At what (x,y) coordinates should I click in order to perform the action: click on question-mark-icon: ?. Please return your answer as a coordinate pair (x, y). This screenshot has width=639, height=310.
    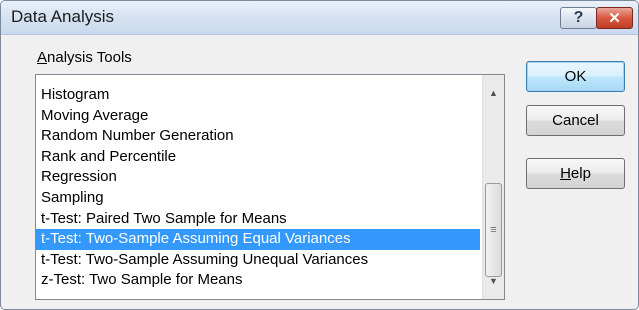
    Looking at the image, I should click on (578, 17).